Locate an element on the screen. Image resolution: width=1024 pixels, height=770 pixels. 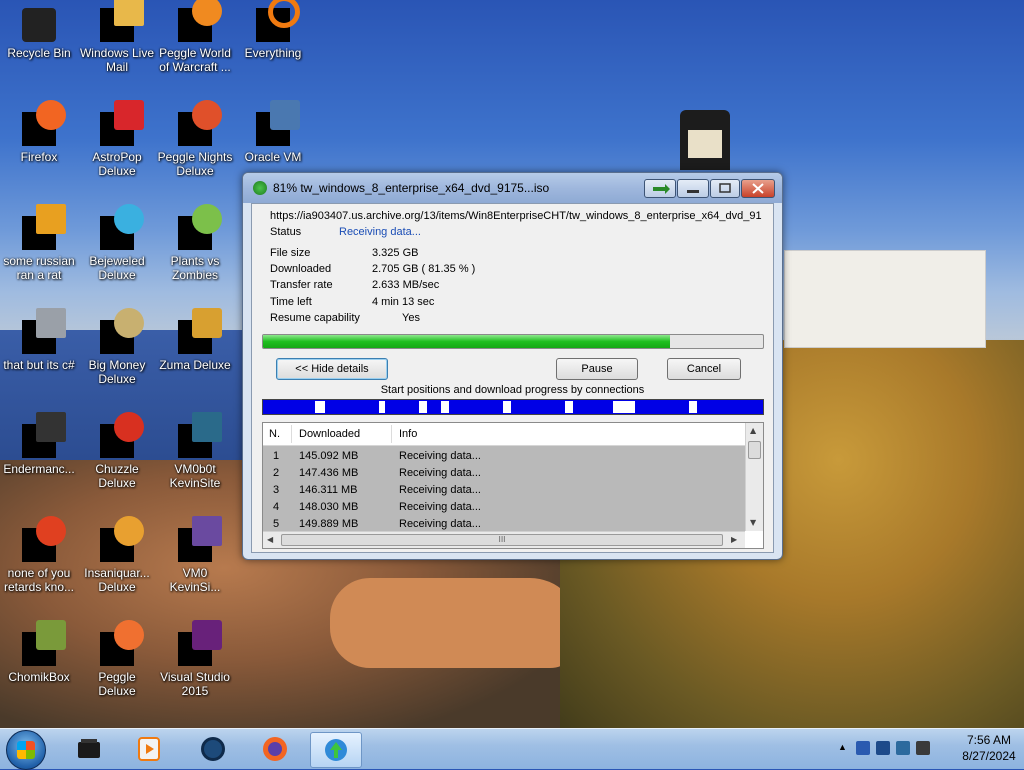
file-size-label: File size is located at coordinates (290, 253).